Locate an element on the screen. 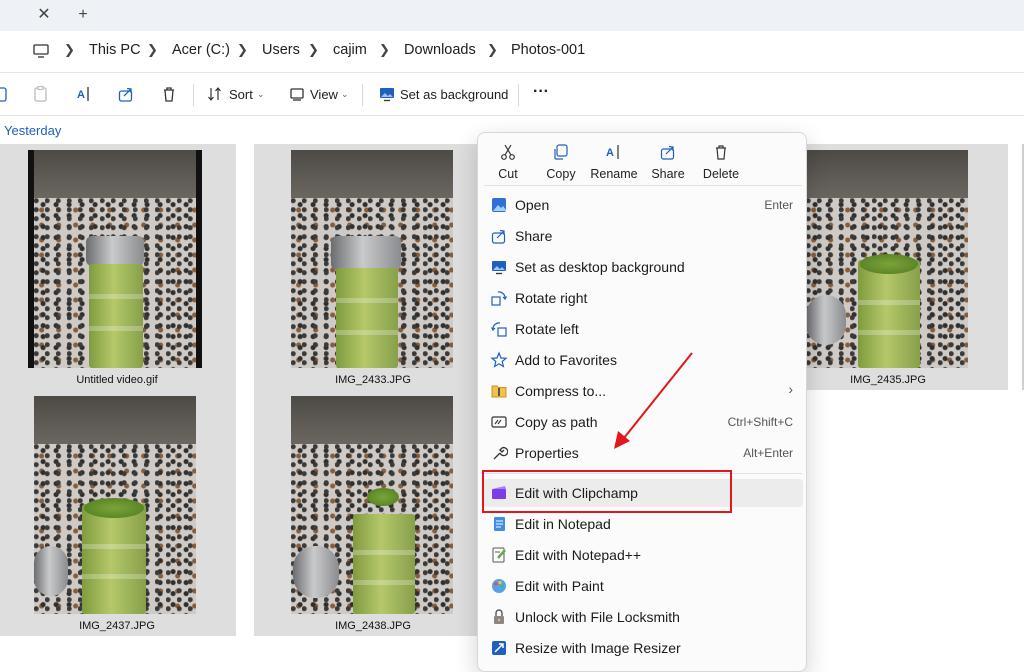  view-icon is located at coordinates (297, 94).